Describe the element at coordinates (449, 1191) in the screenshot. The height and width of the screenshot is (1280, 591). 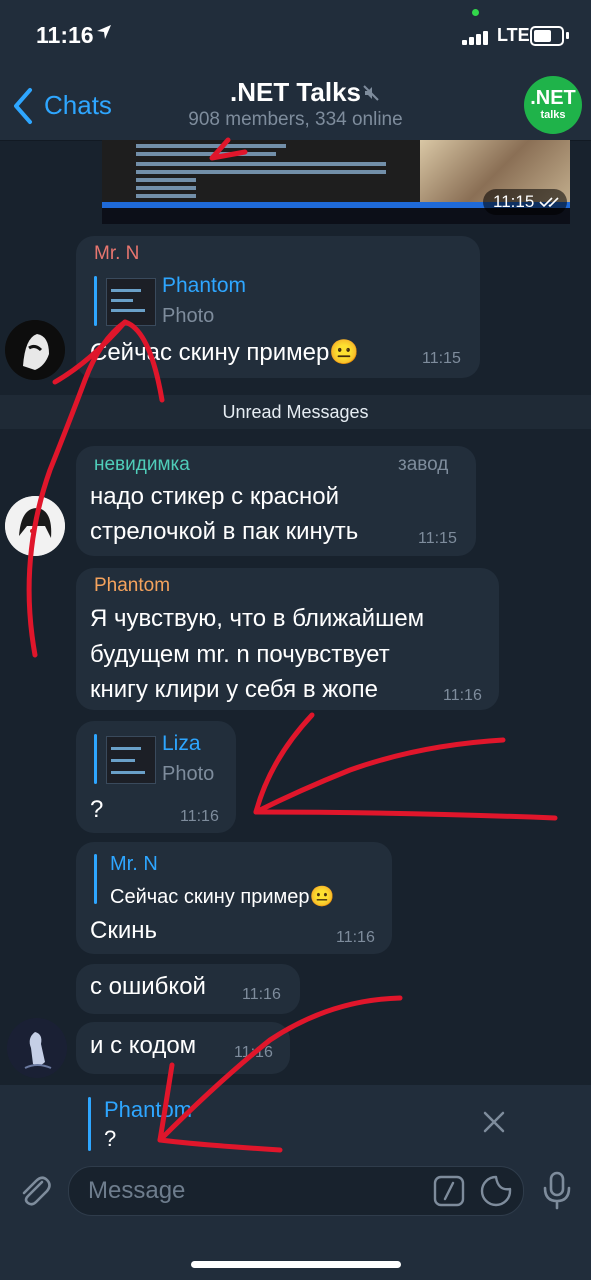
I see `command-icon` at that location.